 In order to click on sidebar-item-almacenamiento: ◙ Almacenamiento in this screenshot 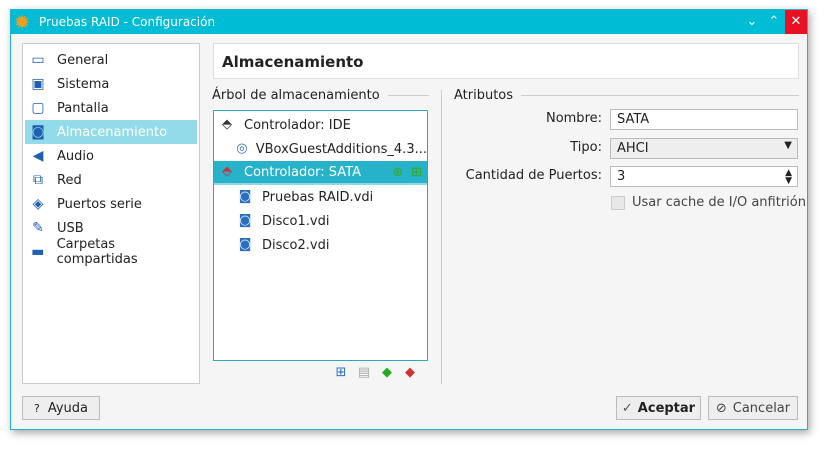, I will do `click(111, 132)`.